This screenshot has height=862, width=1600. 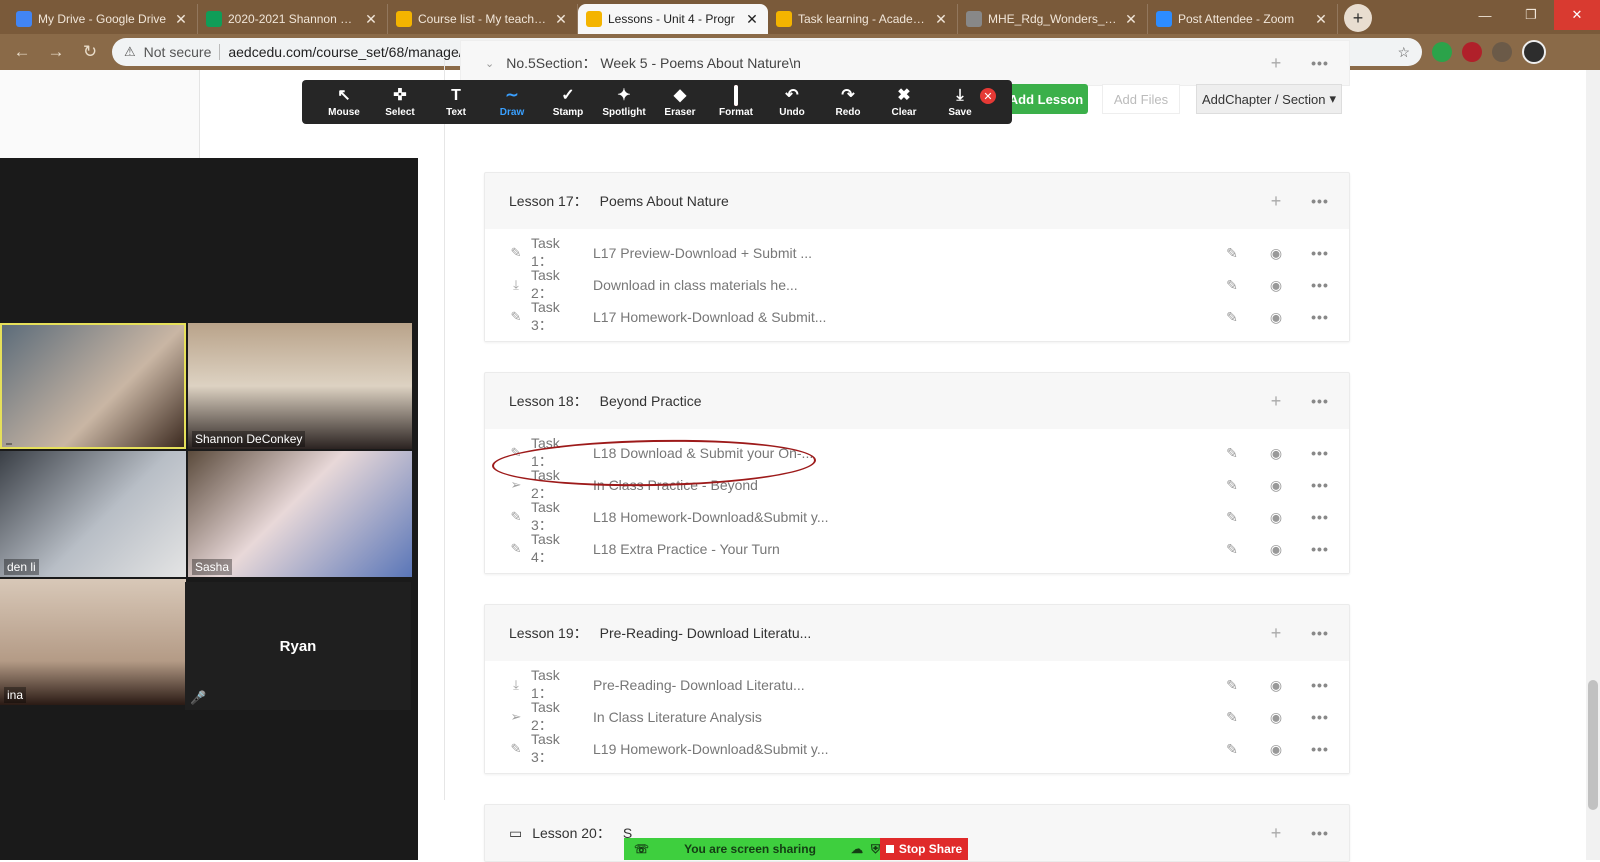 What do you see at coordinates (489, 63) in the screenshot?
I see `chevron-down-icon: ⌄` at bounding box center [489, 63].